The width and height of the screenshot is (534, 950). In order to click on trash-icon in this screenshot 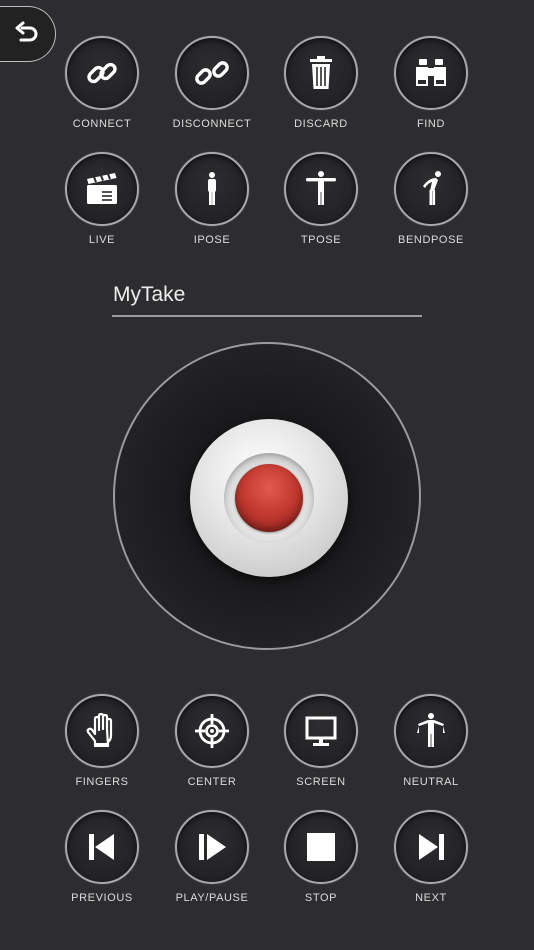, I will do `click(321, 72)`.